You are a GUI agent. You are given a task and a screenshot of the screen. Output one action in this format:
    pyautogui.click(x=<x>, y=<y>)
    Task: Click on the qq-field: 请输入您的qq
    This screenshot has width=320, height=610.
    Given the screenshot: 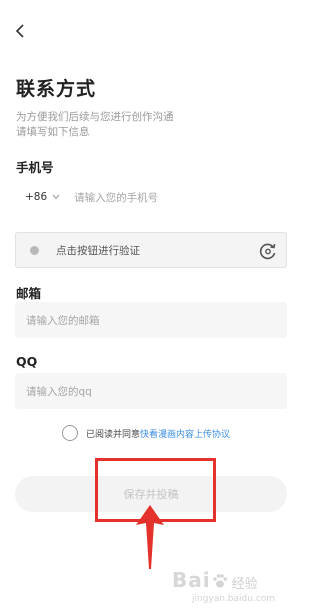 What is the action you would take?
    pyautogui.click(x=151, y=391)
    